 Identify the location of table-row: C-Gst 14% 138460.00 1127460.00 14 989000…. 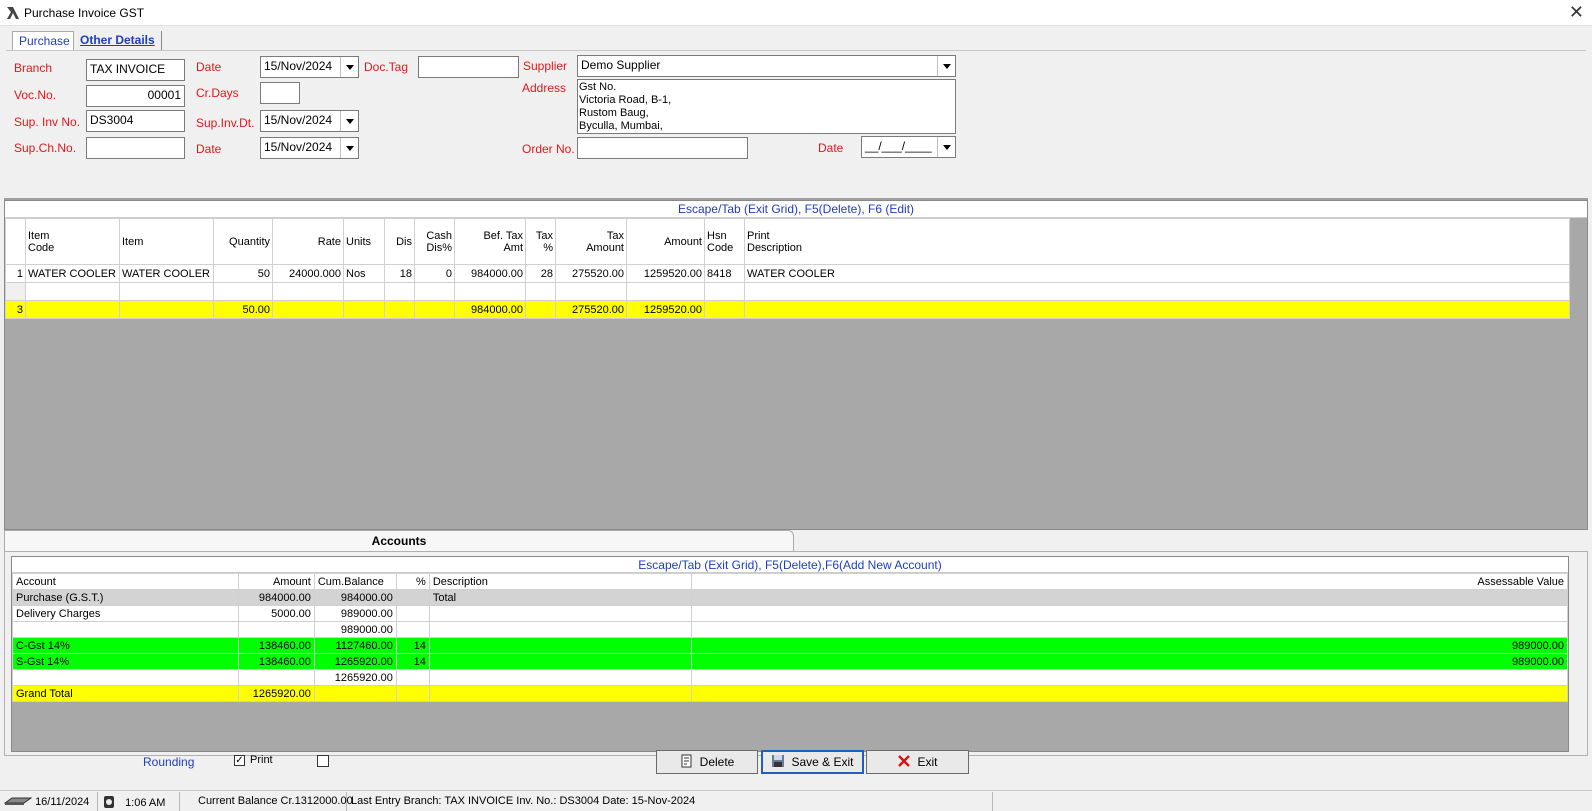
(790, 645).